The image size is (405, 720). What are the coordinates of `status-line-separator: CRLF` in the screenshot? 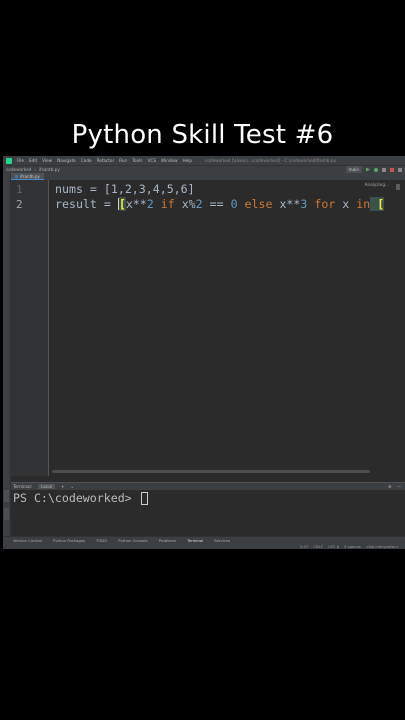 It's located at (318, 546).